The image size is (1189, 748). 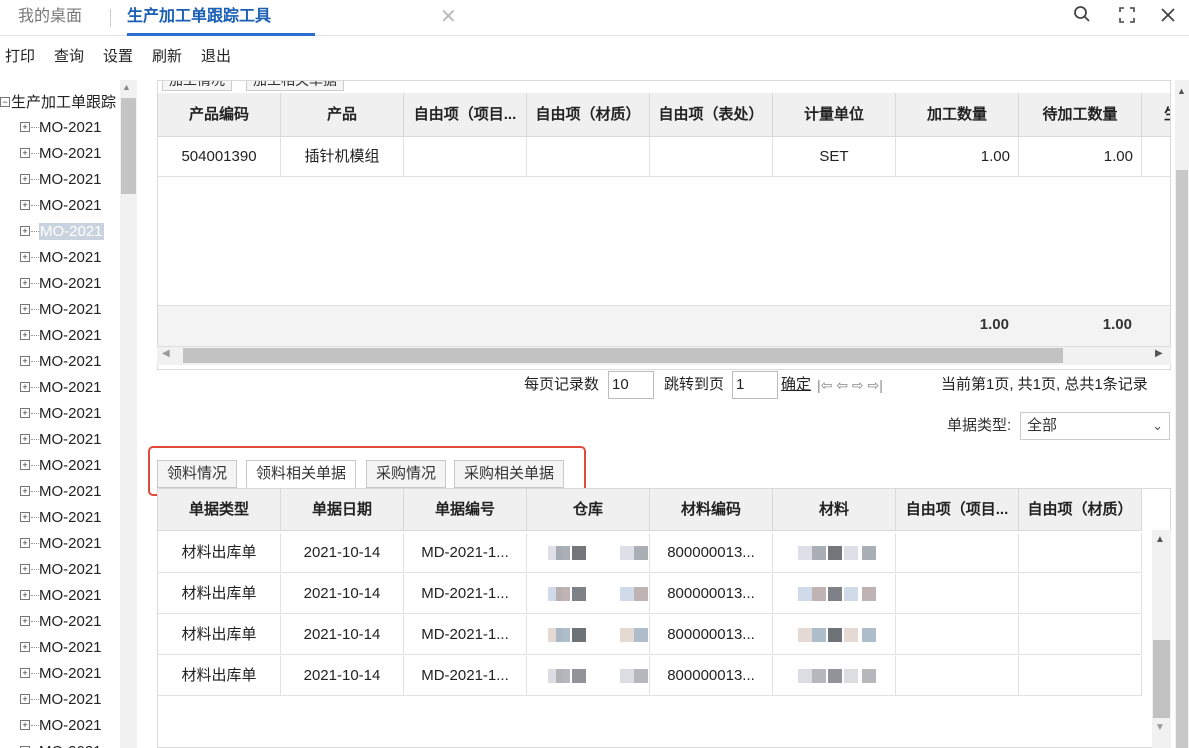 I want to click on settings-button: 设置, so click(x=118, y=55).